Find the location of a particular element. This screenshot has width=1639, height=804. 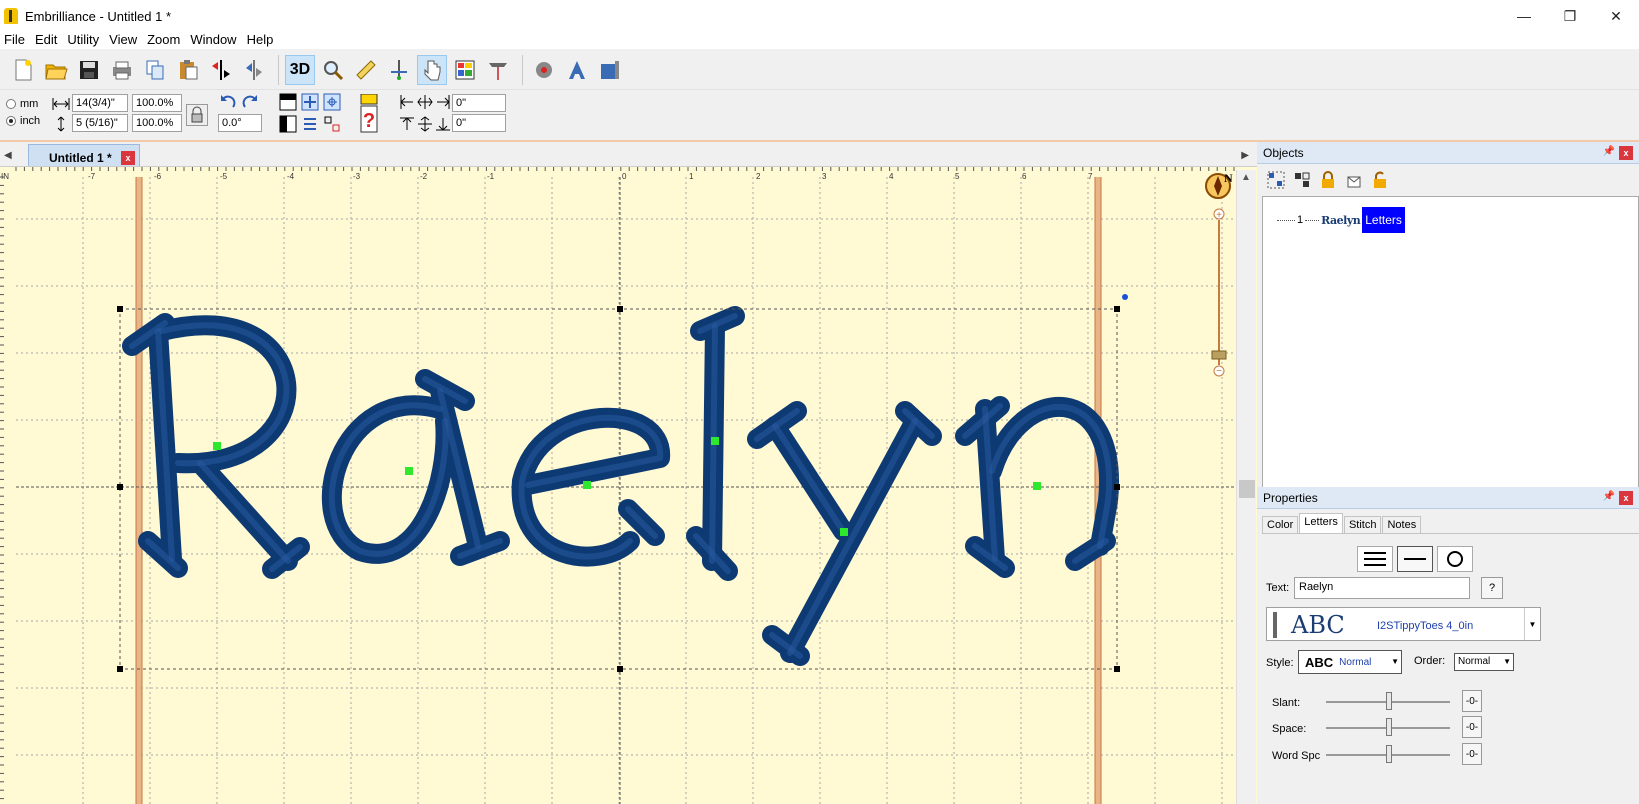

paste-button is located at coordinates (188, 70).